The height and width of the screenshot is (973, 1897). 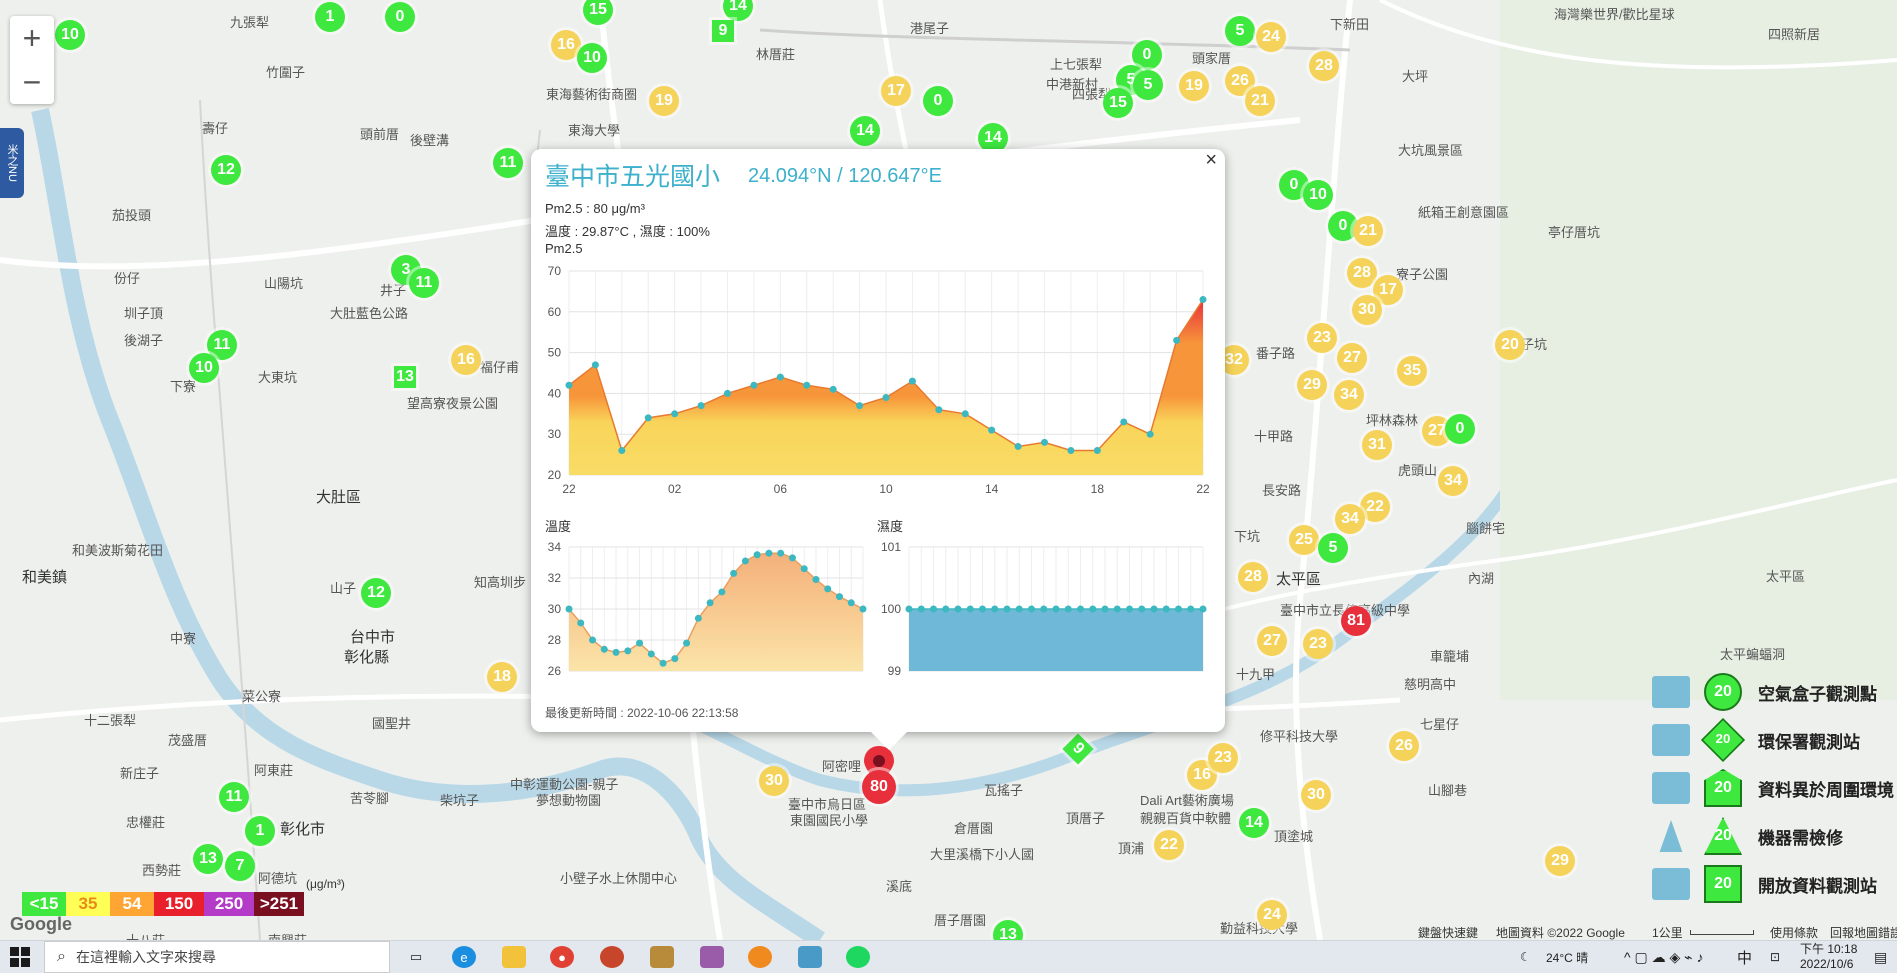 What do you see at coordinates (723, 31) in the screenshot?
I see `station-marker: 9` at bounding box center [723, 31].